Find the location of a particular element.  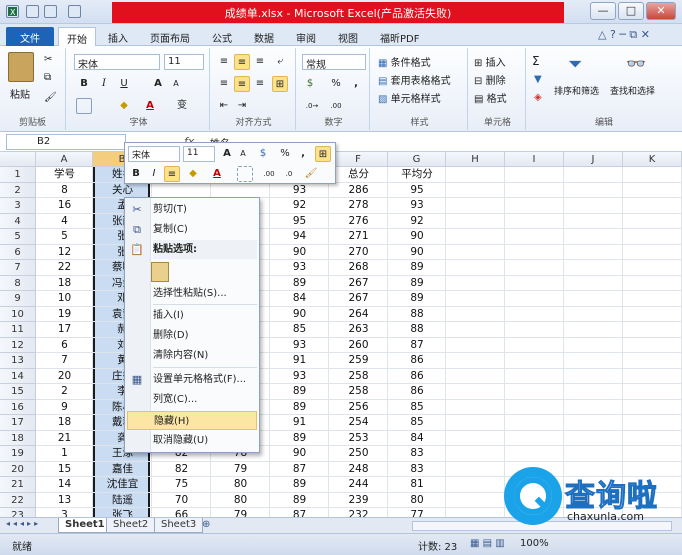

cell: 20 is located at coordinates (64, 377).